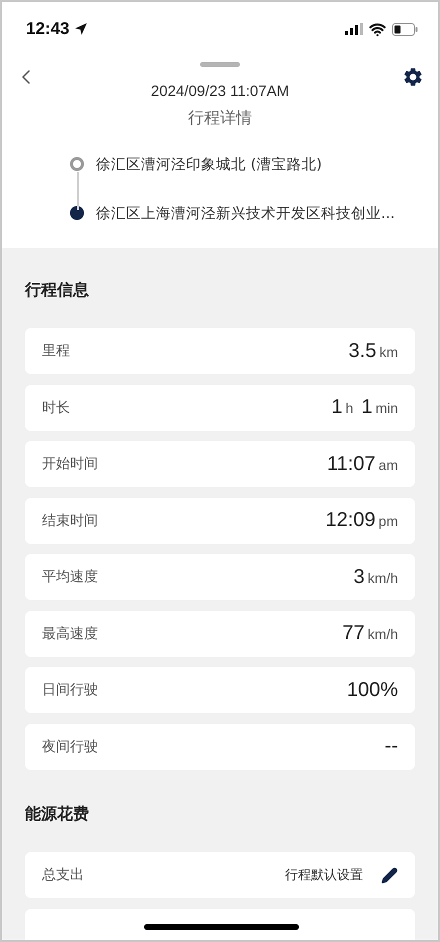 Image resolution: width=440 pixels, height=942 pixels. Describe the element at coordinates (354, 29) in the screenshot. I see `signal-icon` at that location.